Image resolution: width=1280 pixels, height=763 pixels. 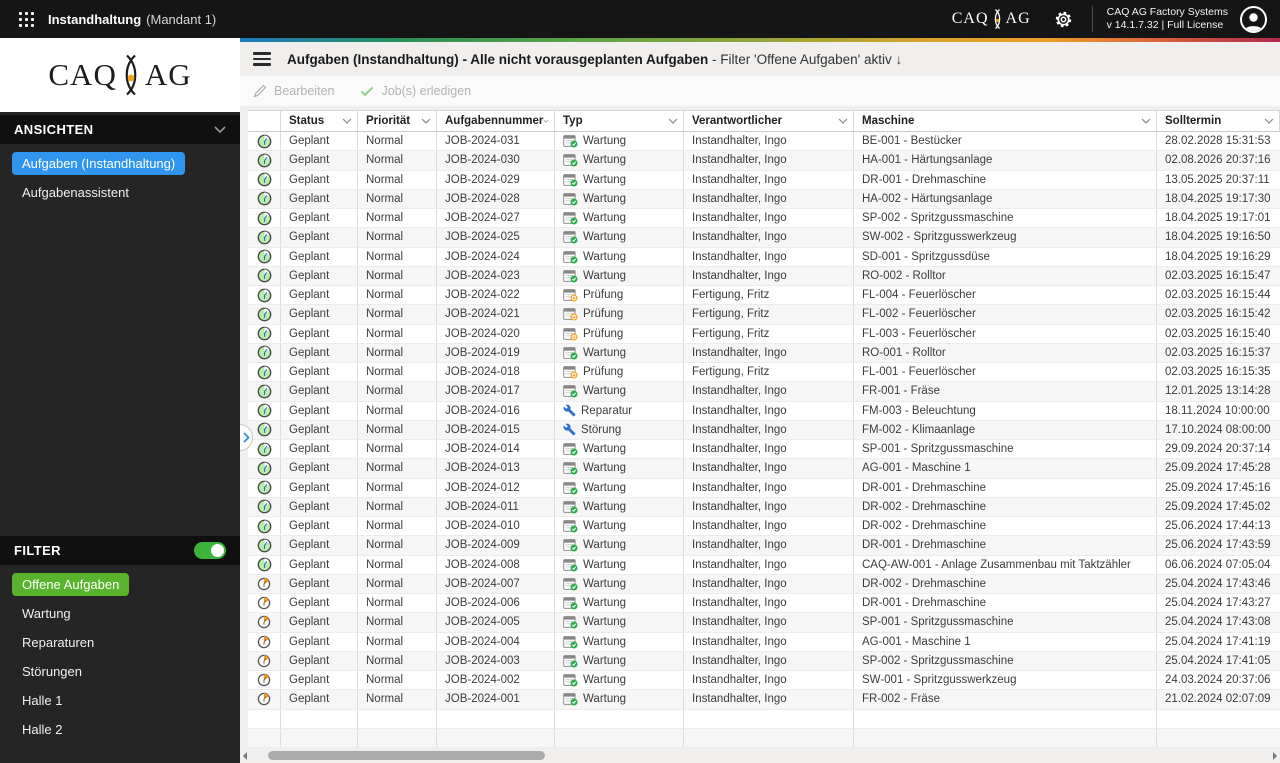 What do you see at coordinates (769, 121) in the screenshot?
I see `column-header: Verantwortlicher` at bounding box center [769, 121].